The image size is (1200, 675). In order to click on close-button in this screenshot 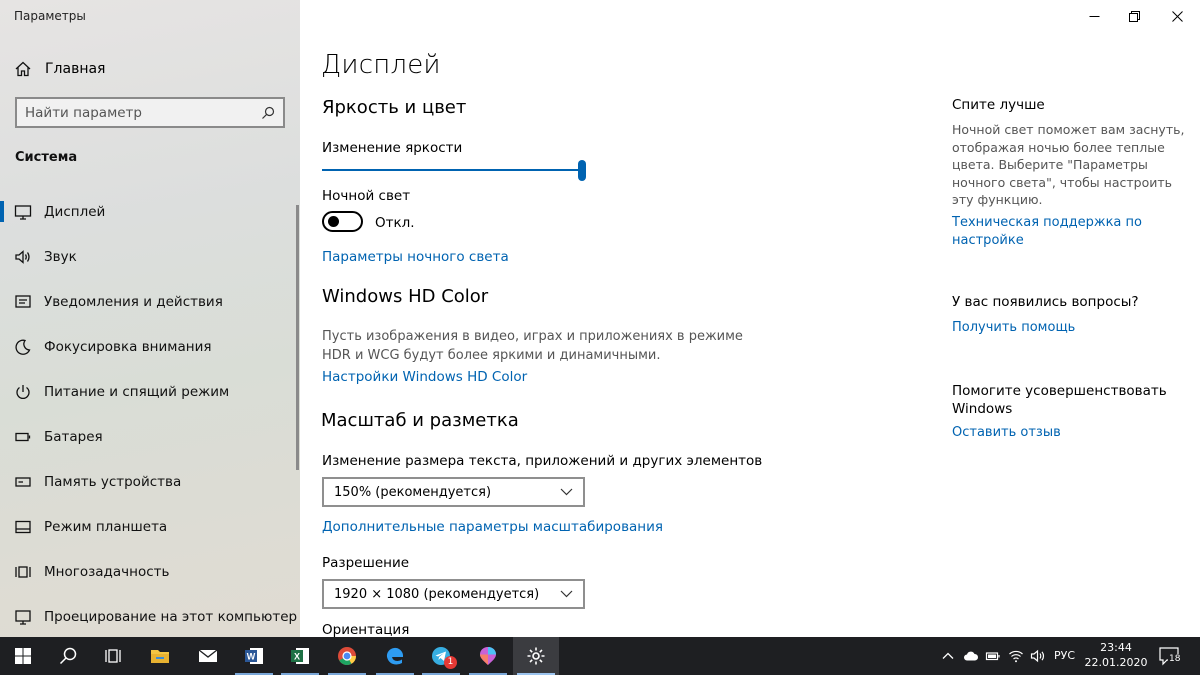, I will do `click(1177, 16)`.